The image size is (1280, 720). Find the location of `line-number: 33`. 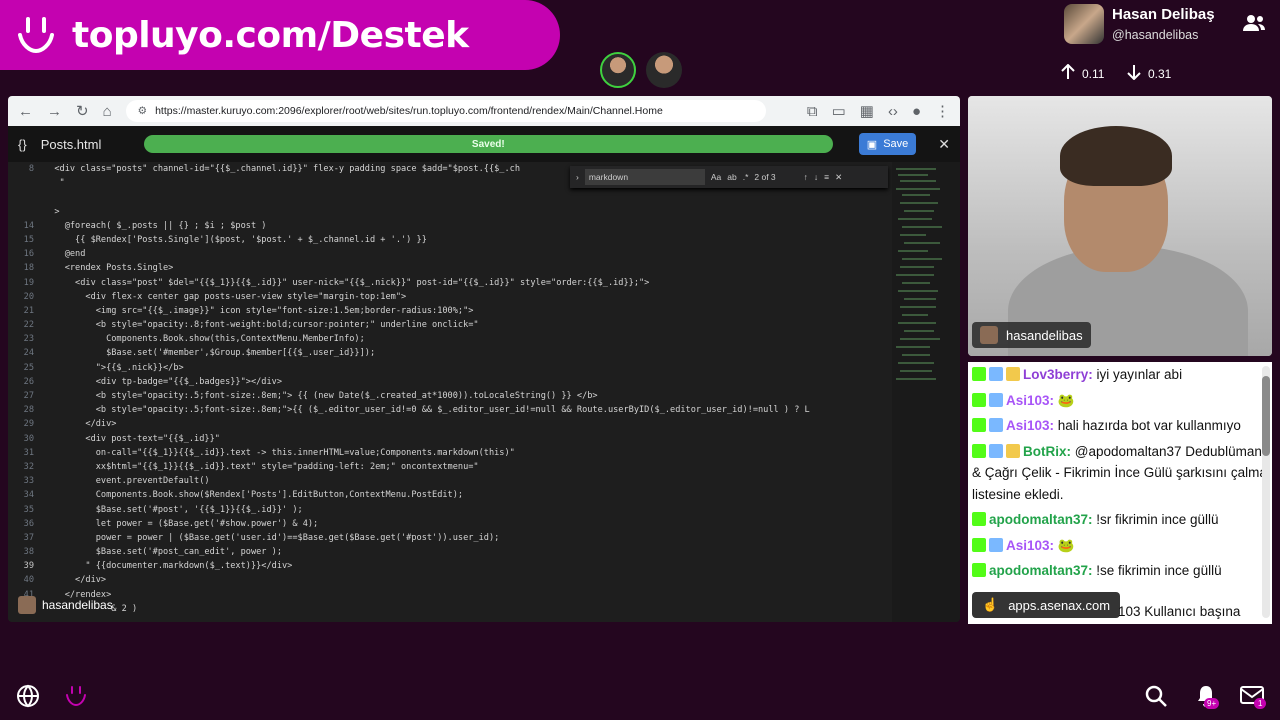

line-number: 33 is located at coordinates (28, 481).